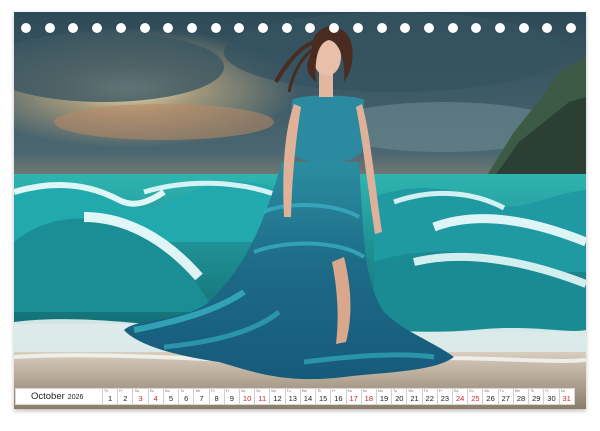  I want to click on day-cell: Su 11, so click(261, 396).